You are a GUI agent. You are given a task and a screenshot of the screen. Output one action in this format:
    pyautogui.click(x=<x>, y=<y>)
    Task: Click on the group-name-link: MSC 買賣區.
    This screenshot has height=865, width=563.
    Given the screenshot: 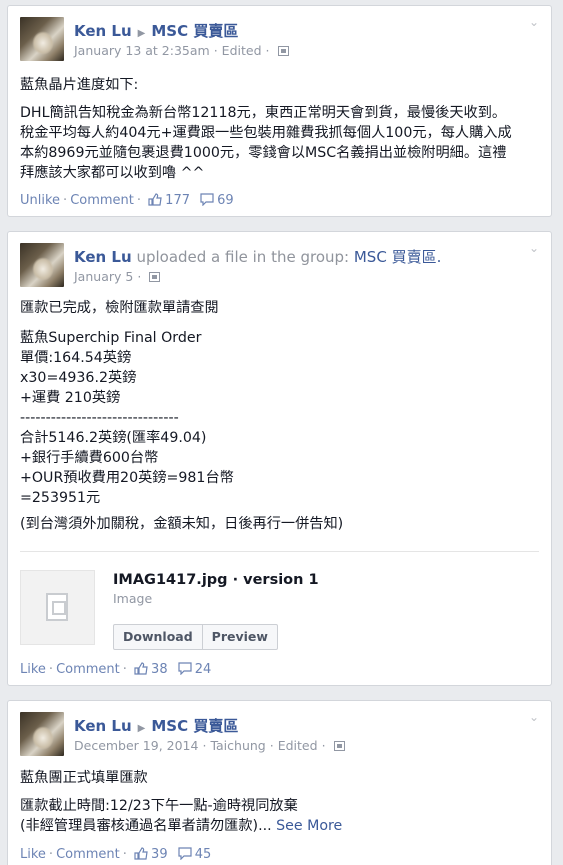 What is the action you would take?
    pyautogui.click(x=397, y=257)
    